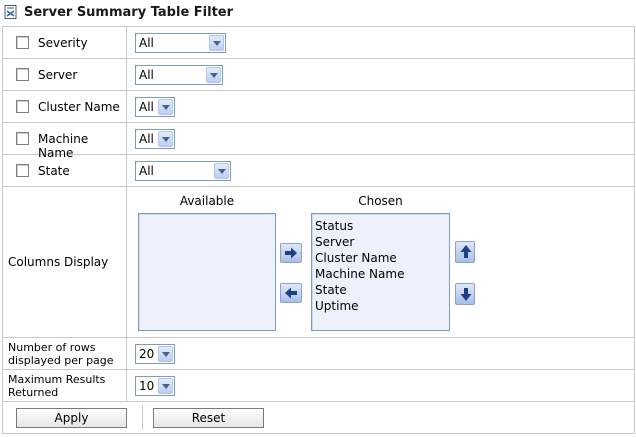  Describe the element at coordinates (58, 75) in the screenshot. I see `server-label: Server` at that location.